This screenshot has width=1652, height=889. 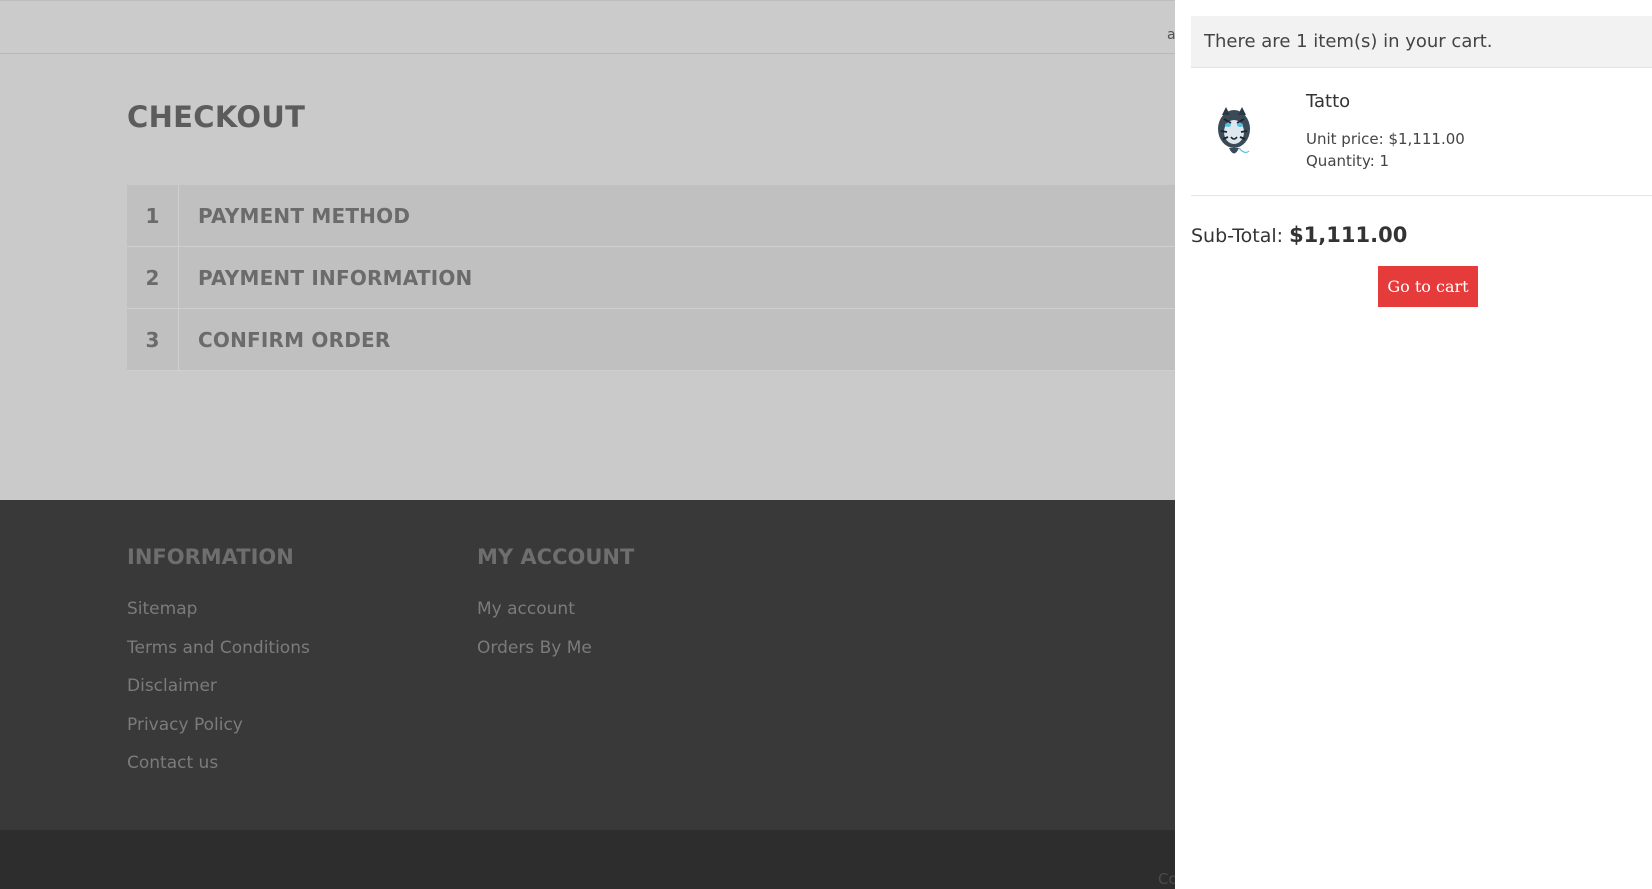 What do you see at coordinates (555, 618) in the screenshot?
I see `footer-link-my-account: My account` at bounding box center [555, 618].